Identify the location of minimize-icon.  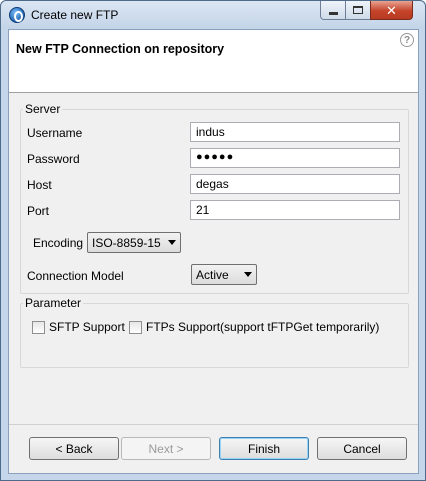
(333, 13).